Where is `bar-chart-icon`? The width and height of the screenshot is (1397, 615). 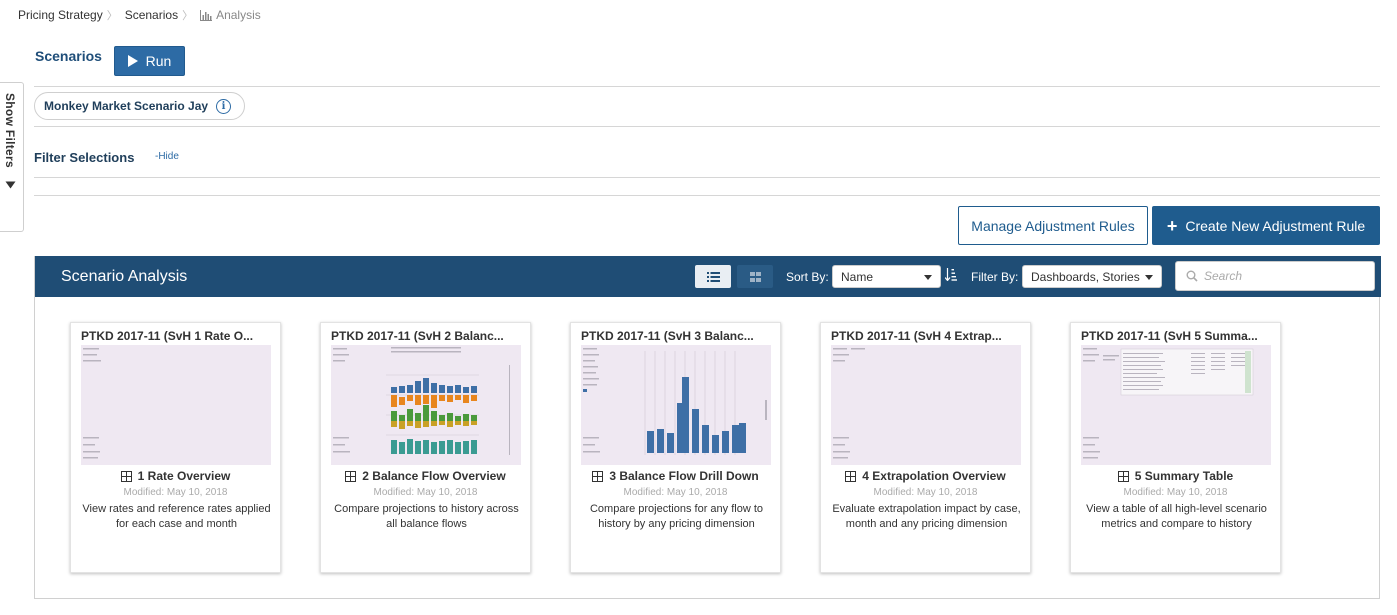
bar-chart-icon is located at coordinates (206, 15).